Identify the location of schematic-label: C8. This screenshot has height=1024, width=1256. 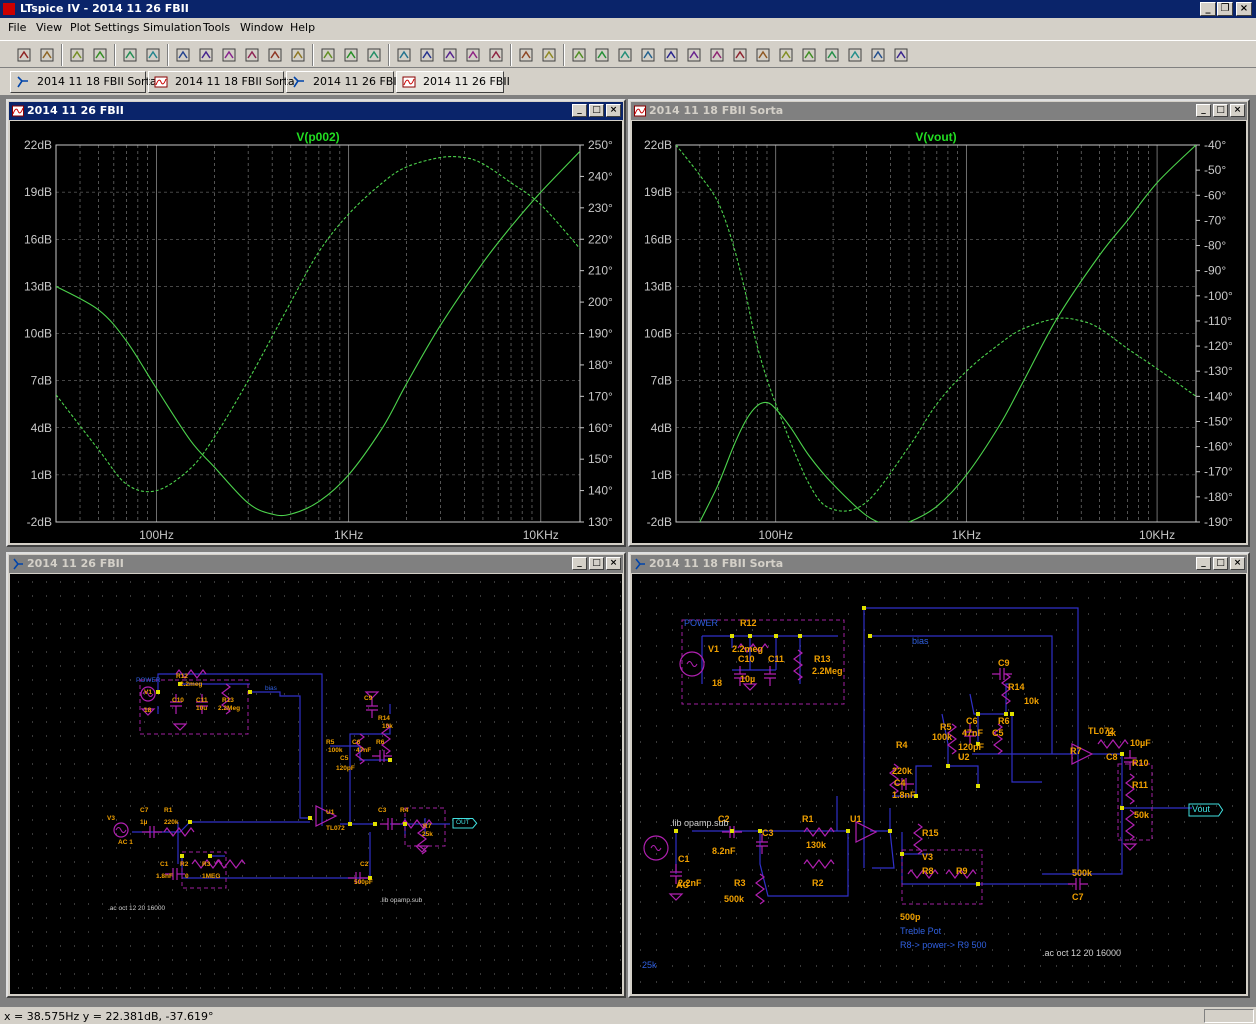
(1112, 757).